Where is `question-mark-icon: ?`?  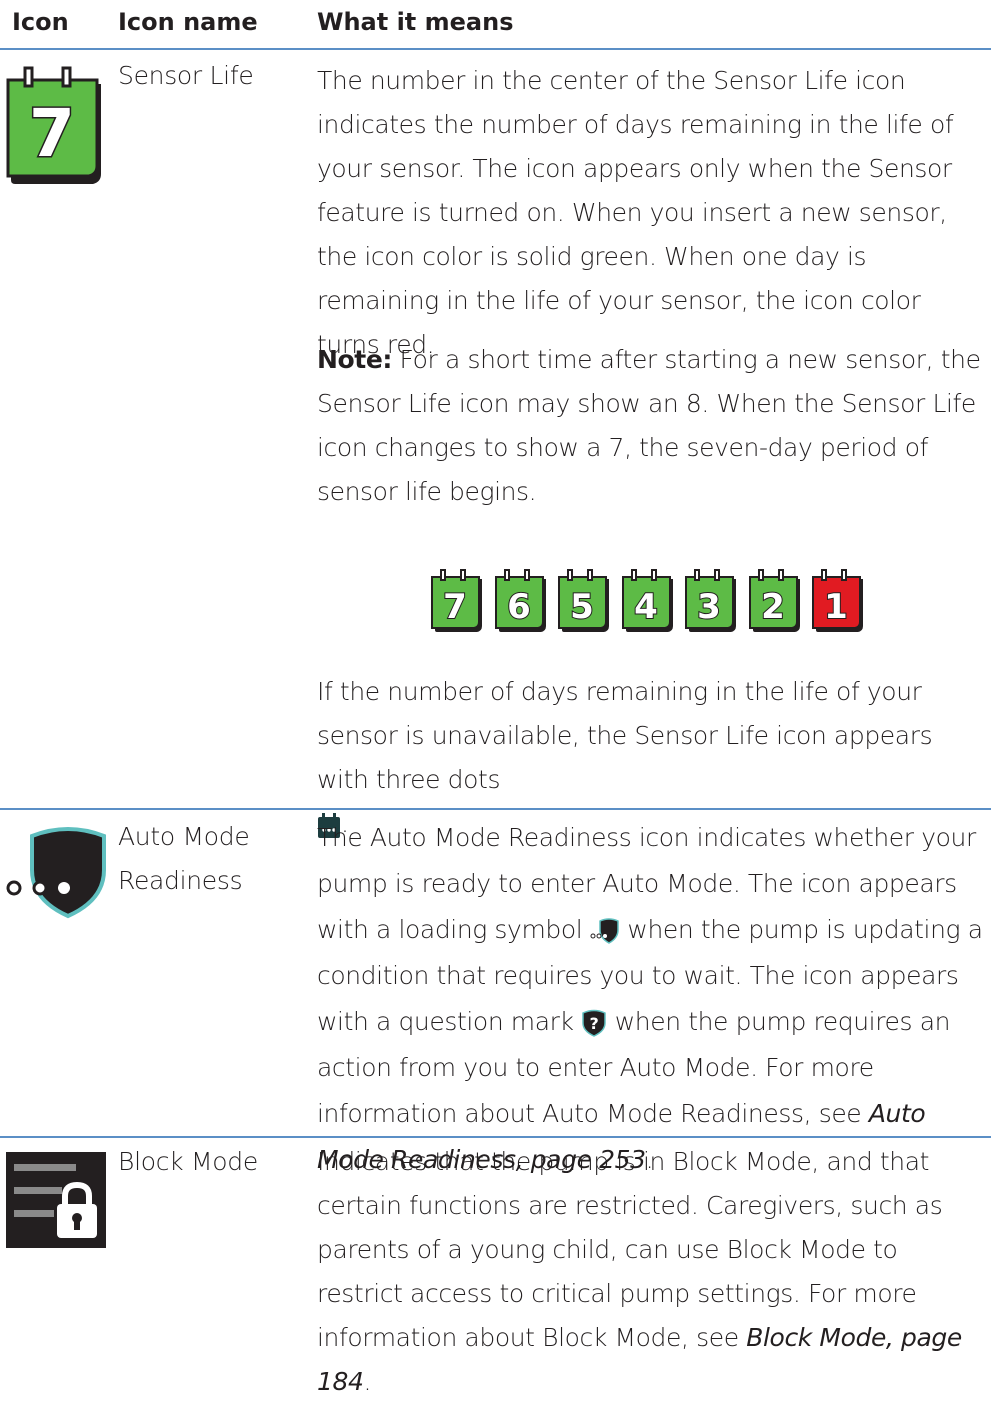 question-mark-icon: ? is located at coordinates (594, 1023).